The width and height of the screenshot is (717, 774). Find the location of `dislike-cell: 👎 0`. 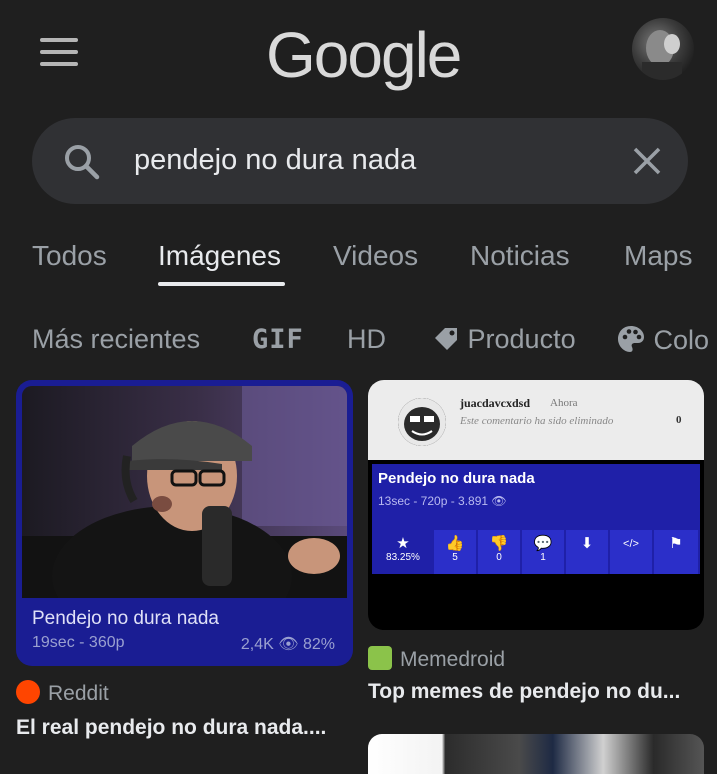

dislike-cell: 👎 0 is located at coordinates (499, 552).